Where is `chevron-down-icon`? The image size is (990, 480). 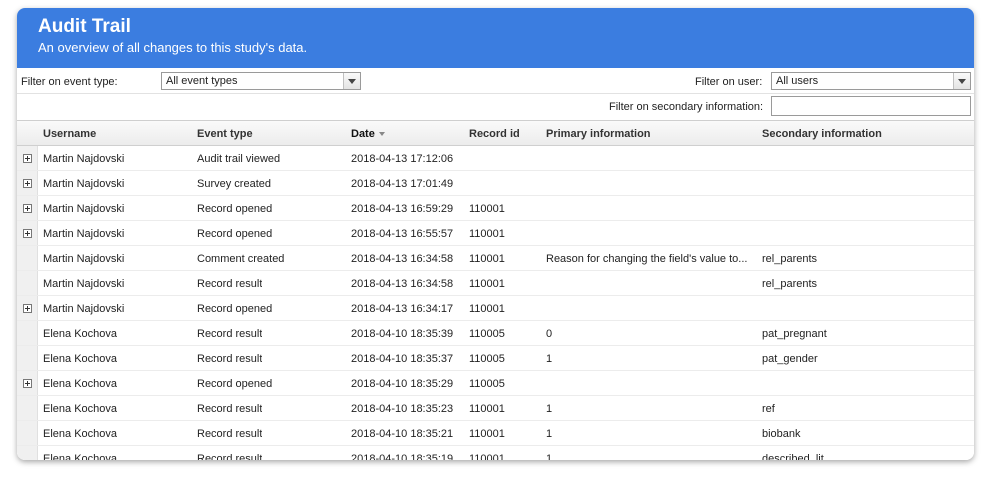 chevron-down-icon is located at coordinates (961, 81).